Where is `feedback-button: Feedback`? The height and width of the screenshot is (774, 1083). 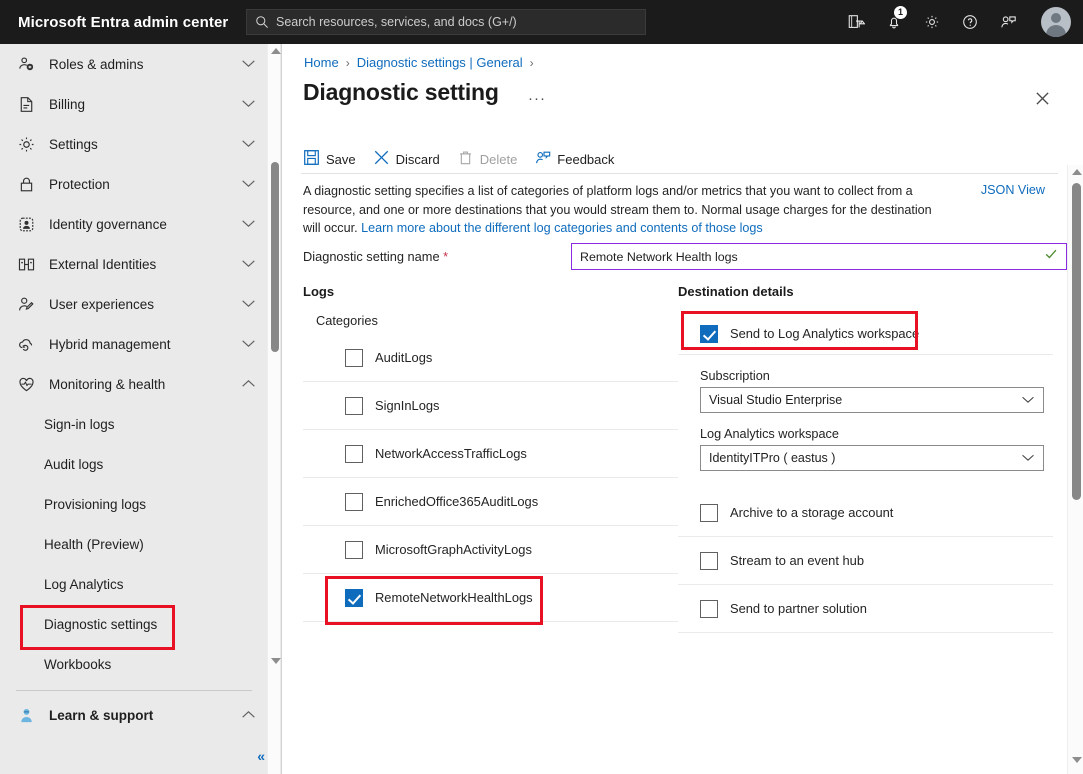 feedback-button: Feedback is located at coordinates (574, 159).